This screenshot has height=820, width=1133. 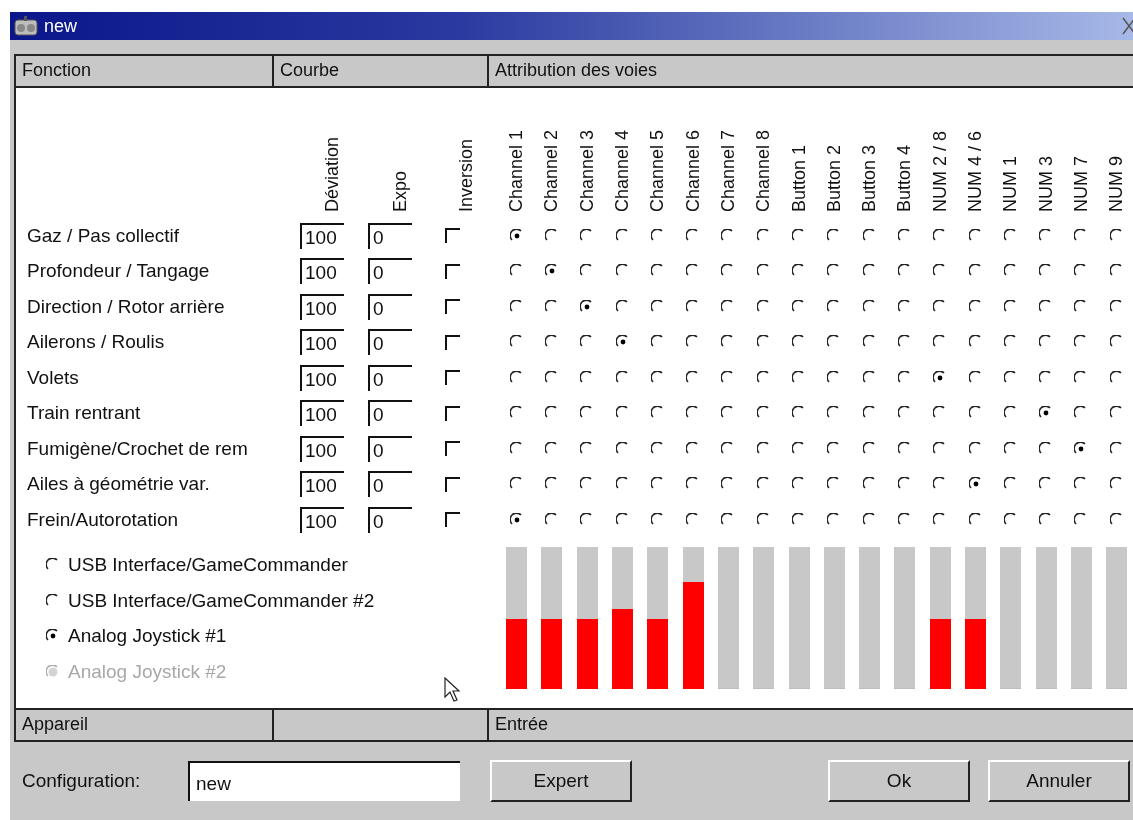 I want to click on configuration-field: new, so click(x=324, y=780).